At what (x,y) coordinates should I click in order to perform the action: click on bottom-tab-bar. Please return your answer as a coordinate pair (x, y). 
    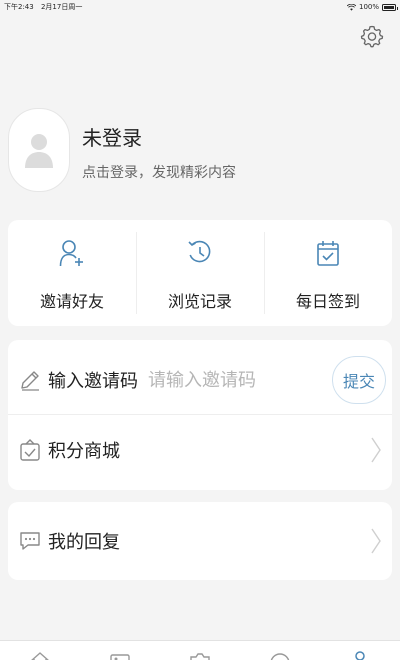
    Looking at the image, I should click on (200, 650).